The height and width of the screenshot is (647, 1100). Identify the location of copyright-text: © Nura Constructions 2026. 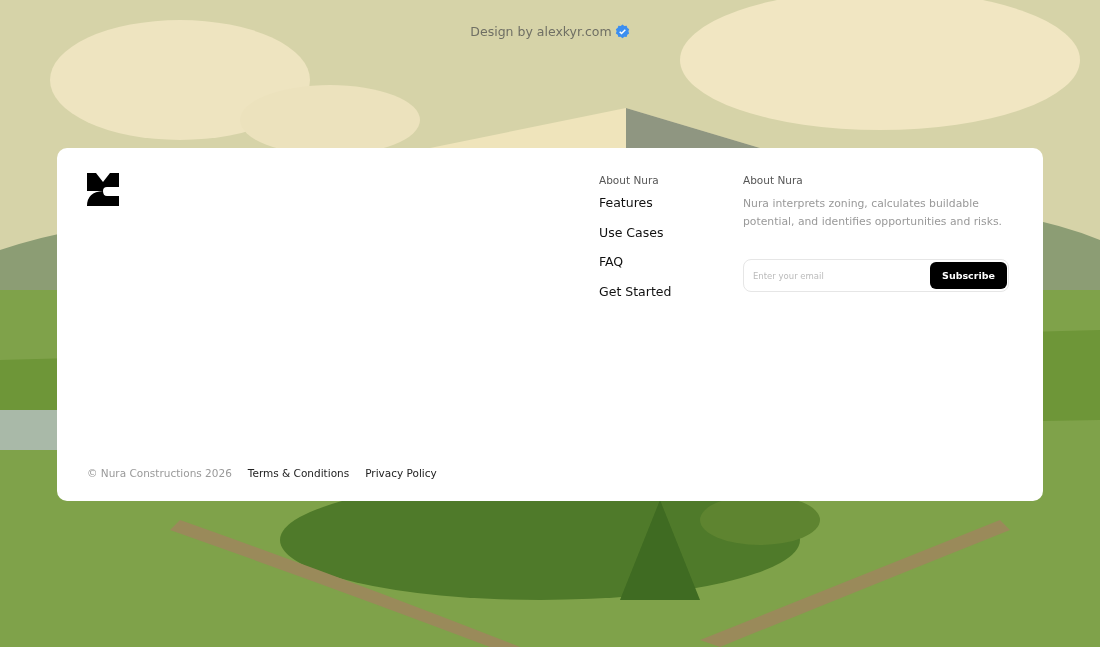
(159, 473).